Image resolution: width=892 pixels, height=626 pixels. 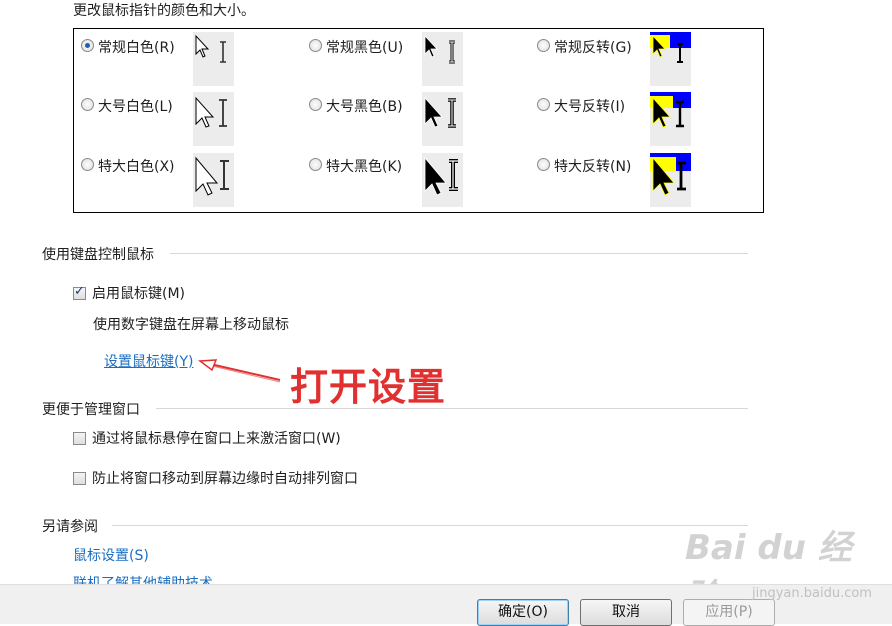 What do you see at coordinates (626, 612) in the screenshot?
I see `cancel-button: 取消` at bounding box center [626, 612].